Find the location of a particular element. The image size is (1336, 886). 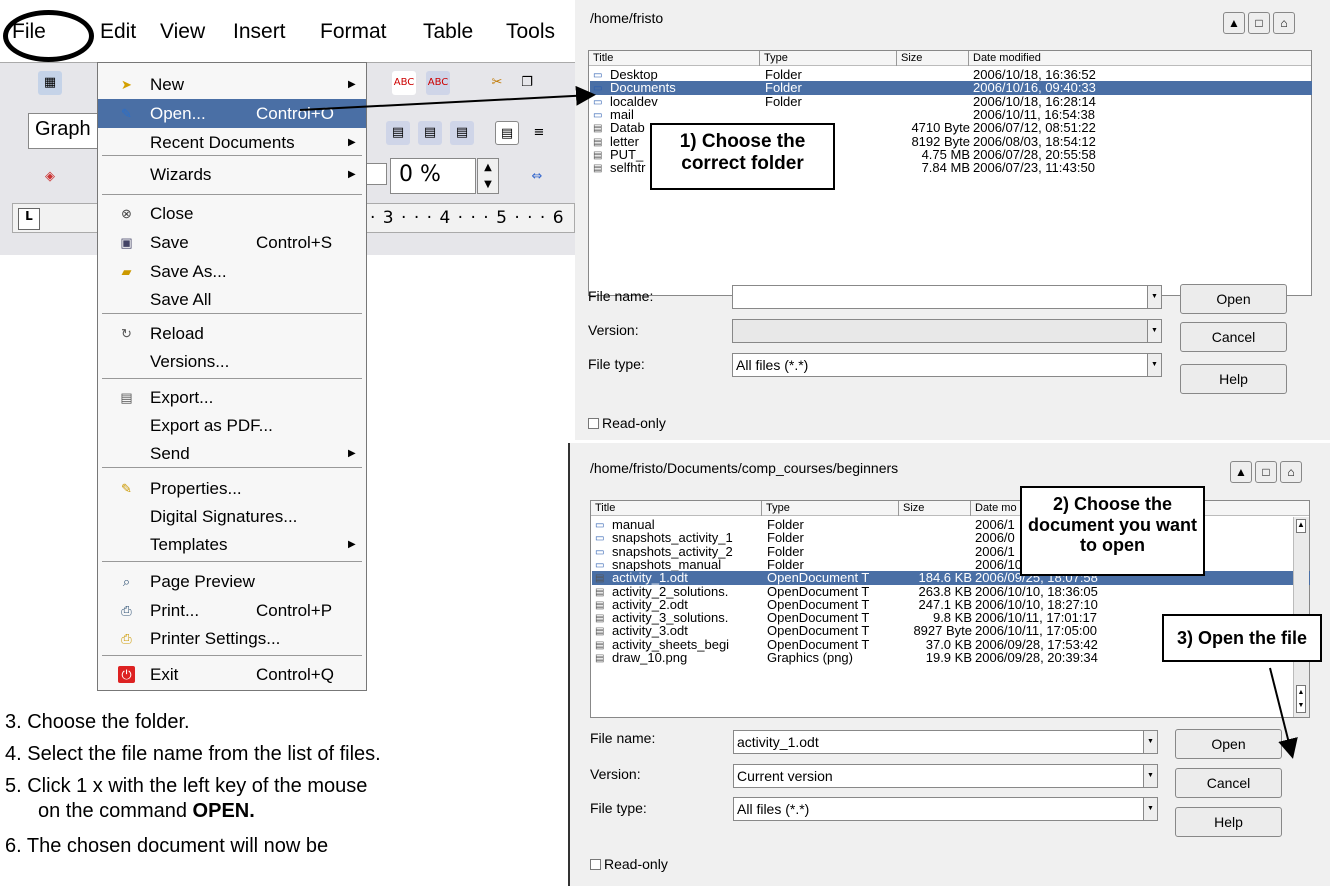

callout-open-file: 3) Open the file is located at coordinates (1242, 638).